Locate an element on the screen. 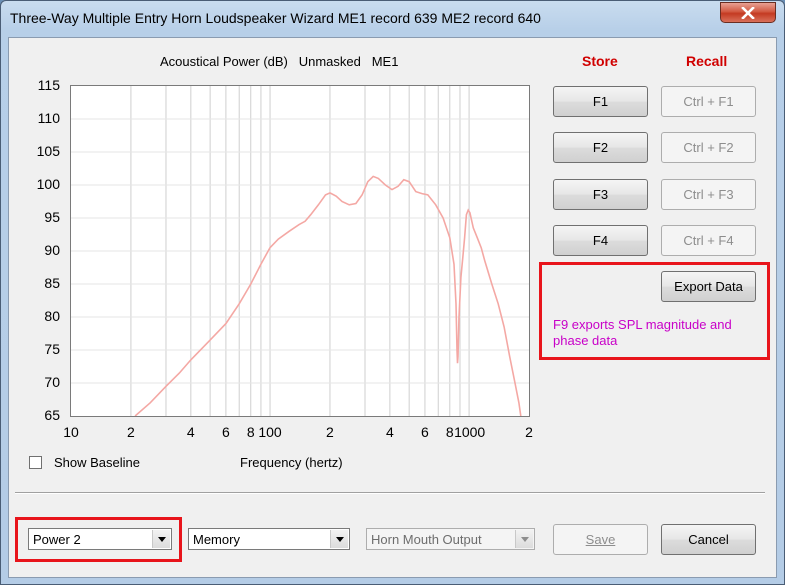  show-baseline-checkbox is located at coordinates (35, 462).